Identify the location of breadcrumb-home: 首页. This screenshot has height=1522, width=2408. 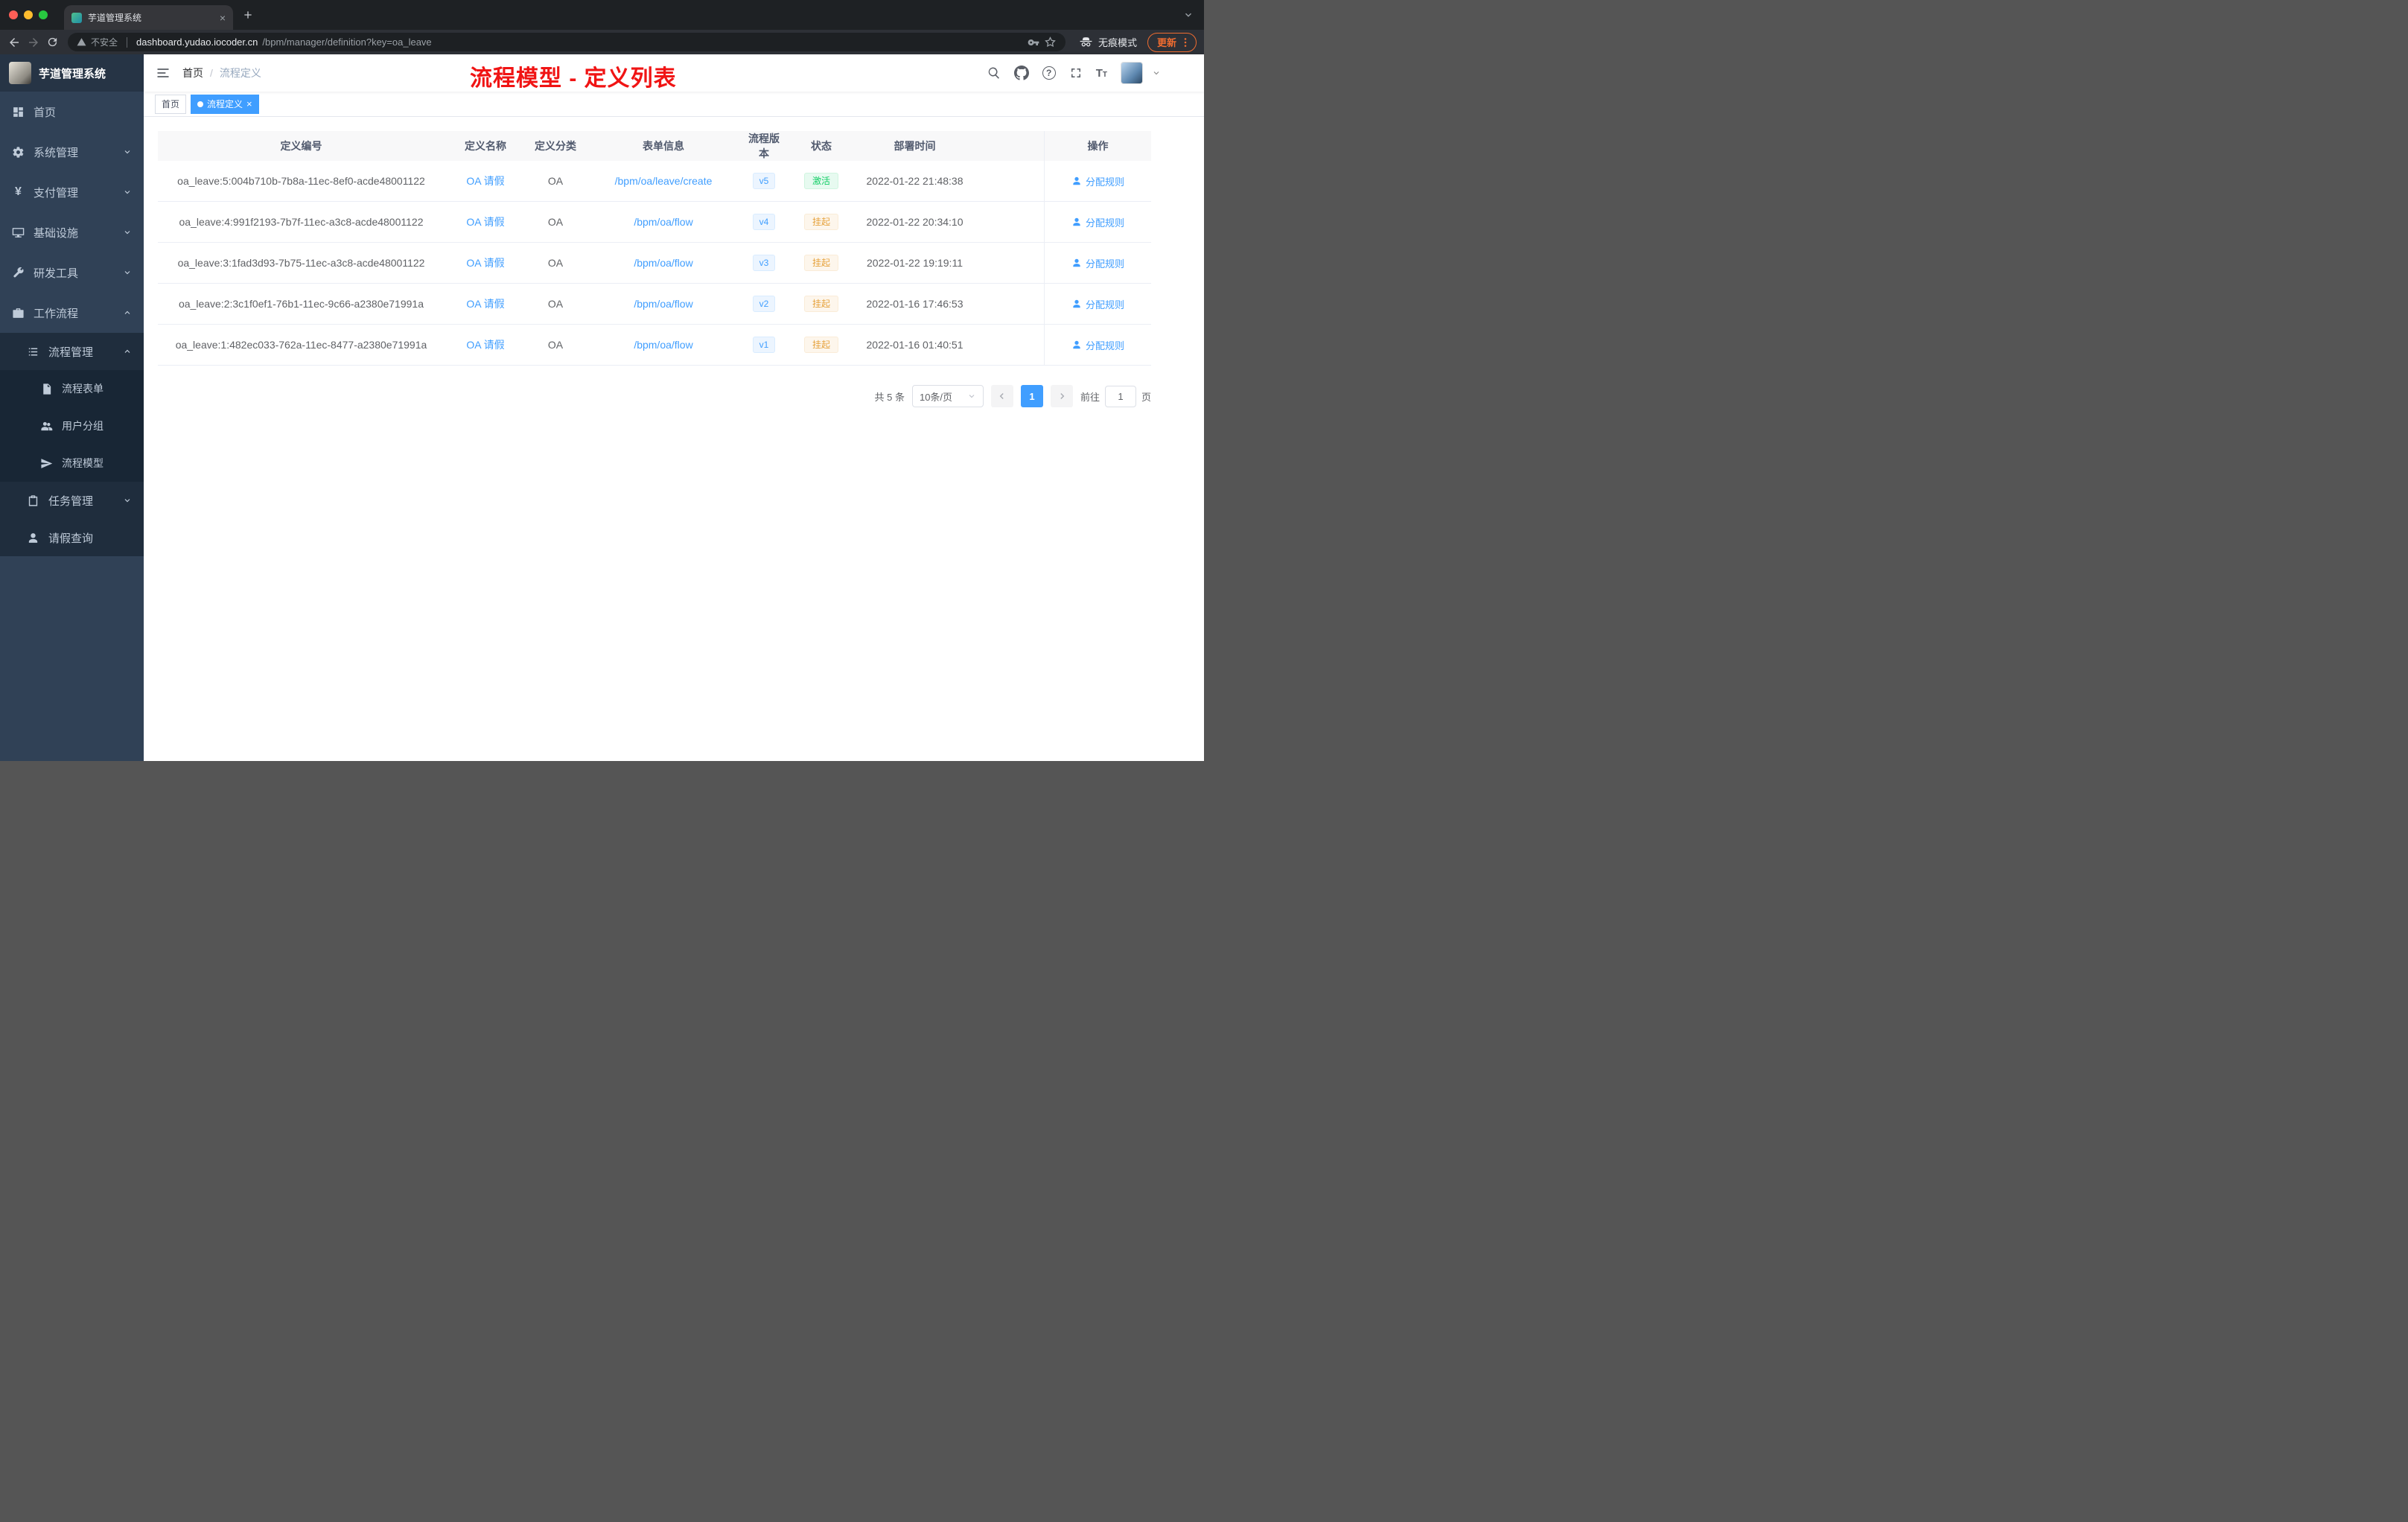
(192, 73).